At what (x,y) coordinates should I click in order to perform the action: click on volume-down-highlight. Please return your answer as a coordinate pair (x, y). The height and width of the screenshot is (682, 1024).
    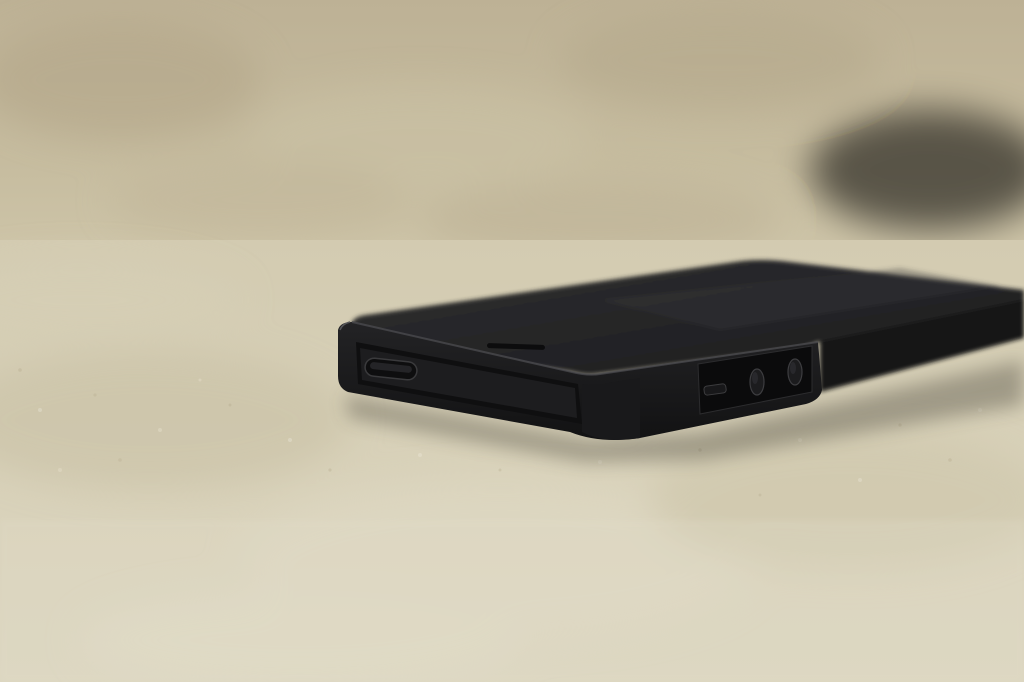
    Looking at the image, I should click on (793, 368).